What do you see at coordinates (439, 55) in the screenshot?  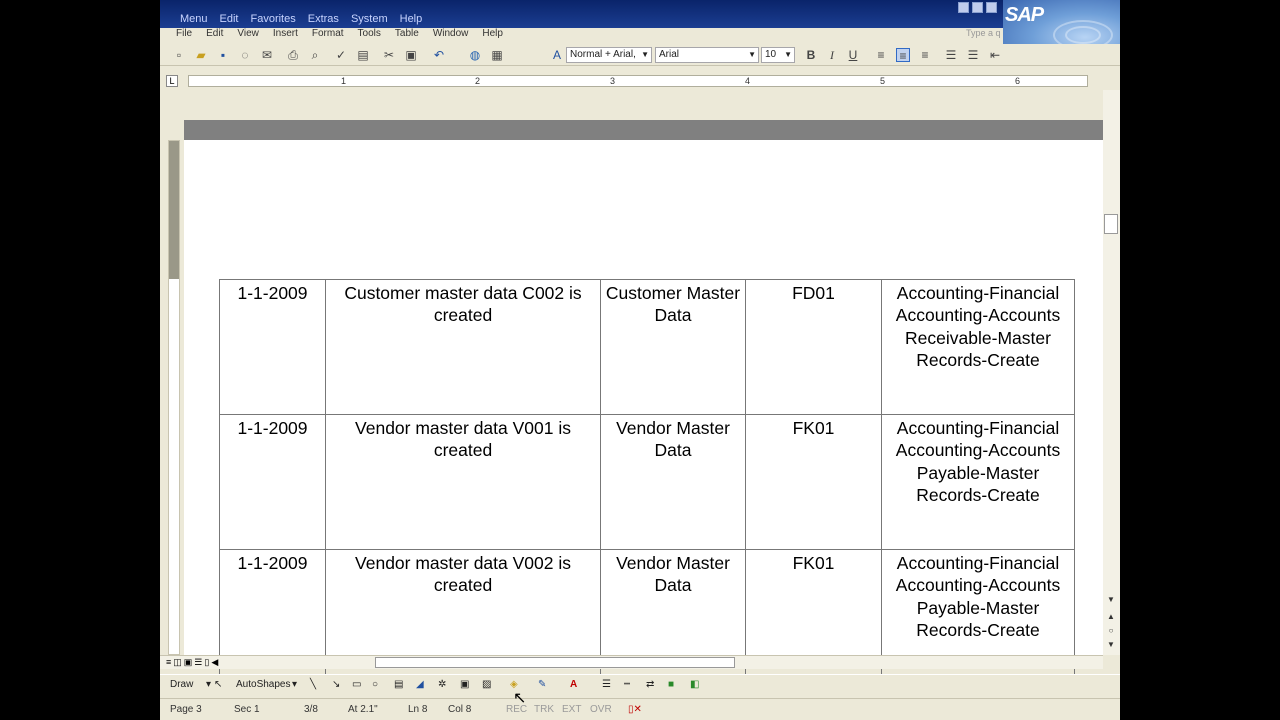 I see `undo-icon: ↶` at bounding box center [439, 55].